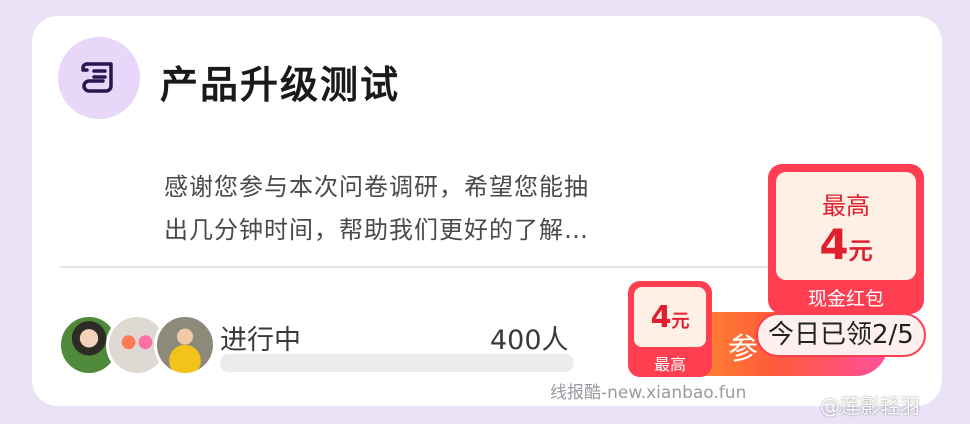 This screenshot has width=970, height=424. I want to click on reward-caption-small: 最高, so click(669, 364).